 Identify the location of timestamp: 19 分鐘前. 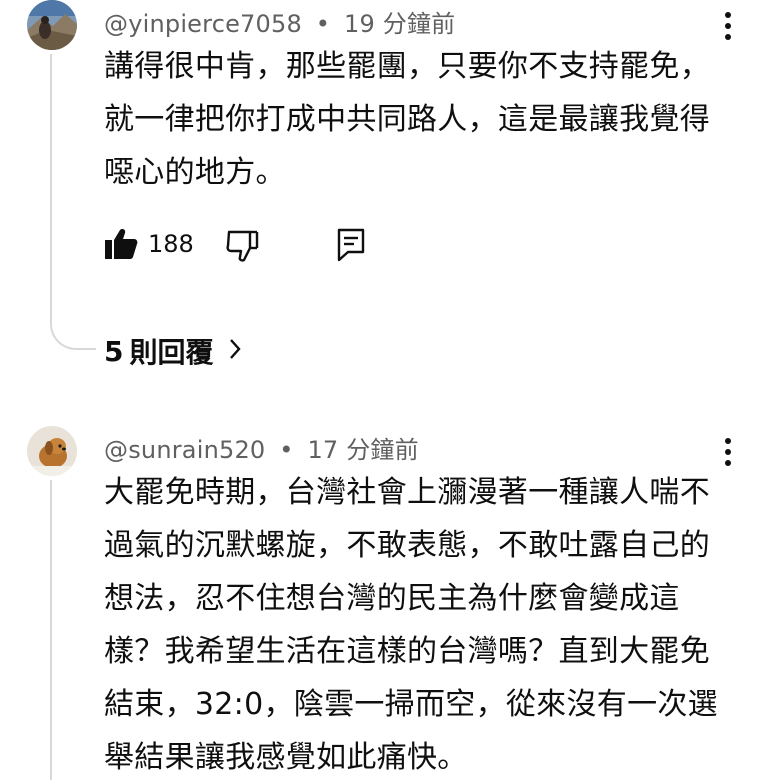
(399, 24).